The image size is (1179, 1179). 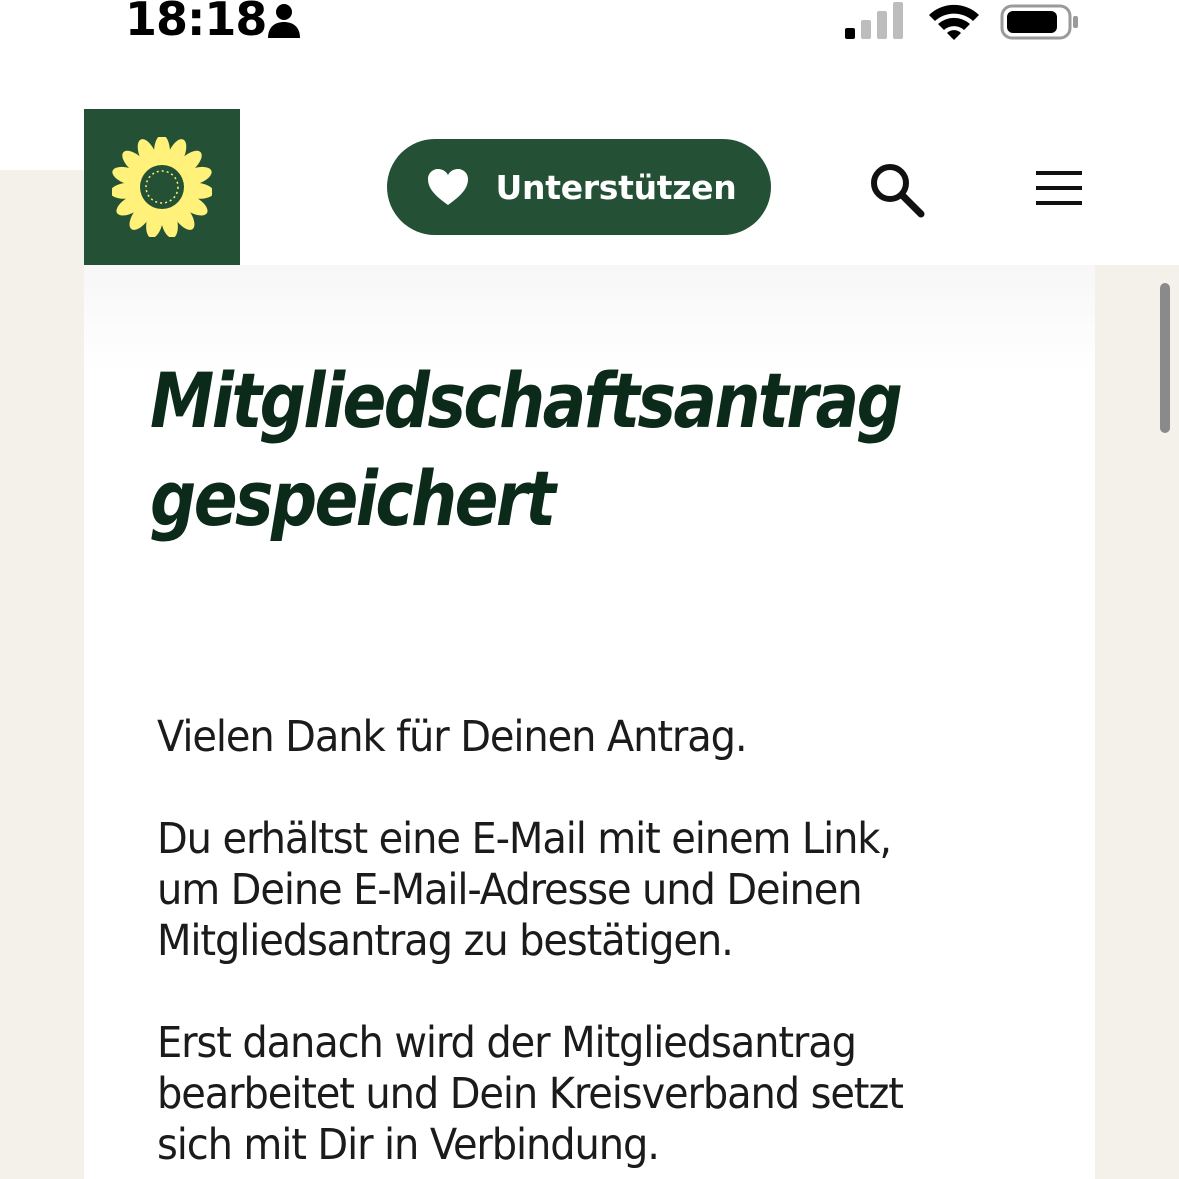 What do you see at coordinates (616, 187) in the screenshot?
I see `support-button-label: Unterstützen` at bounding box center [616, 187].